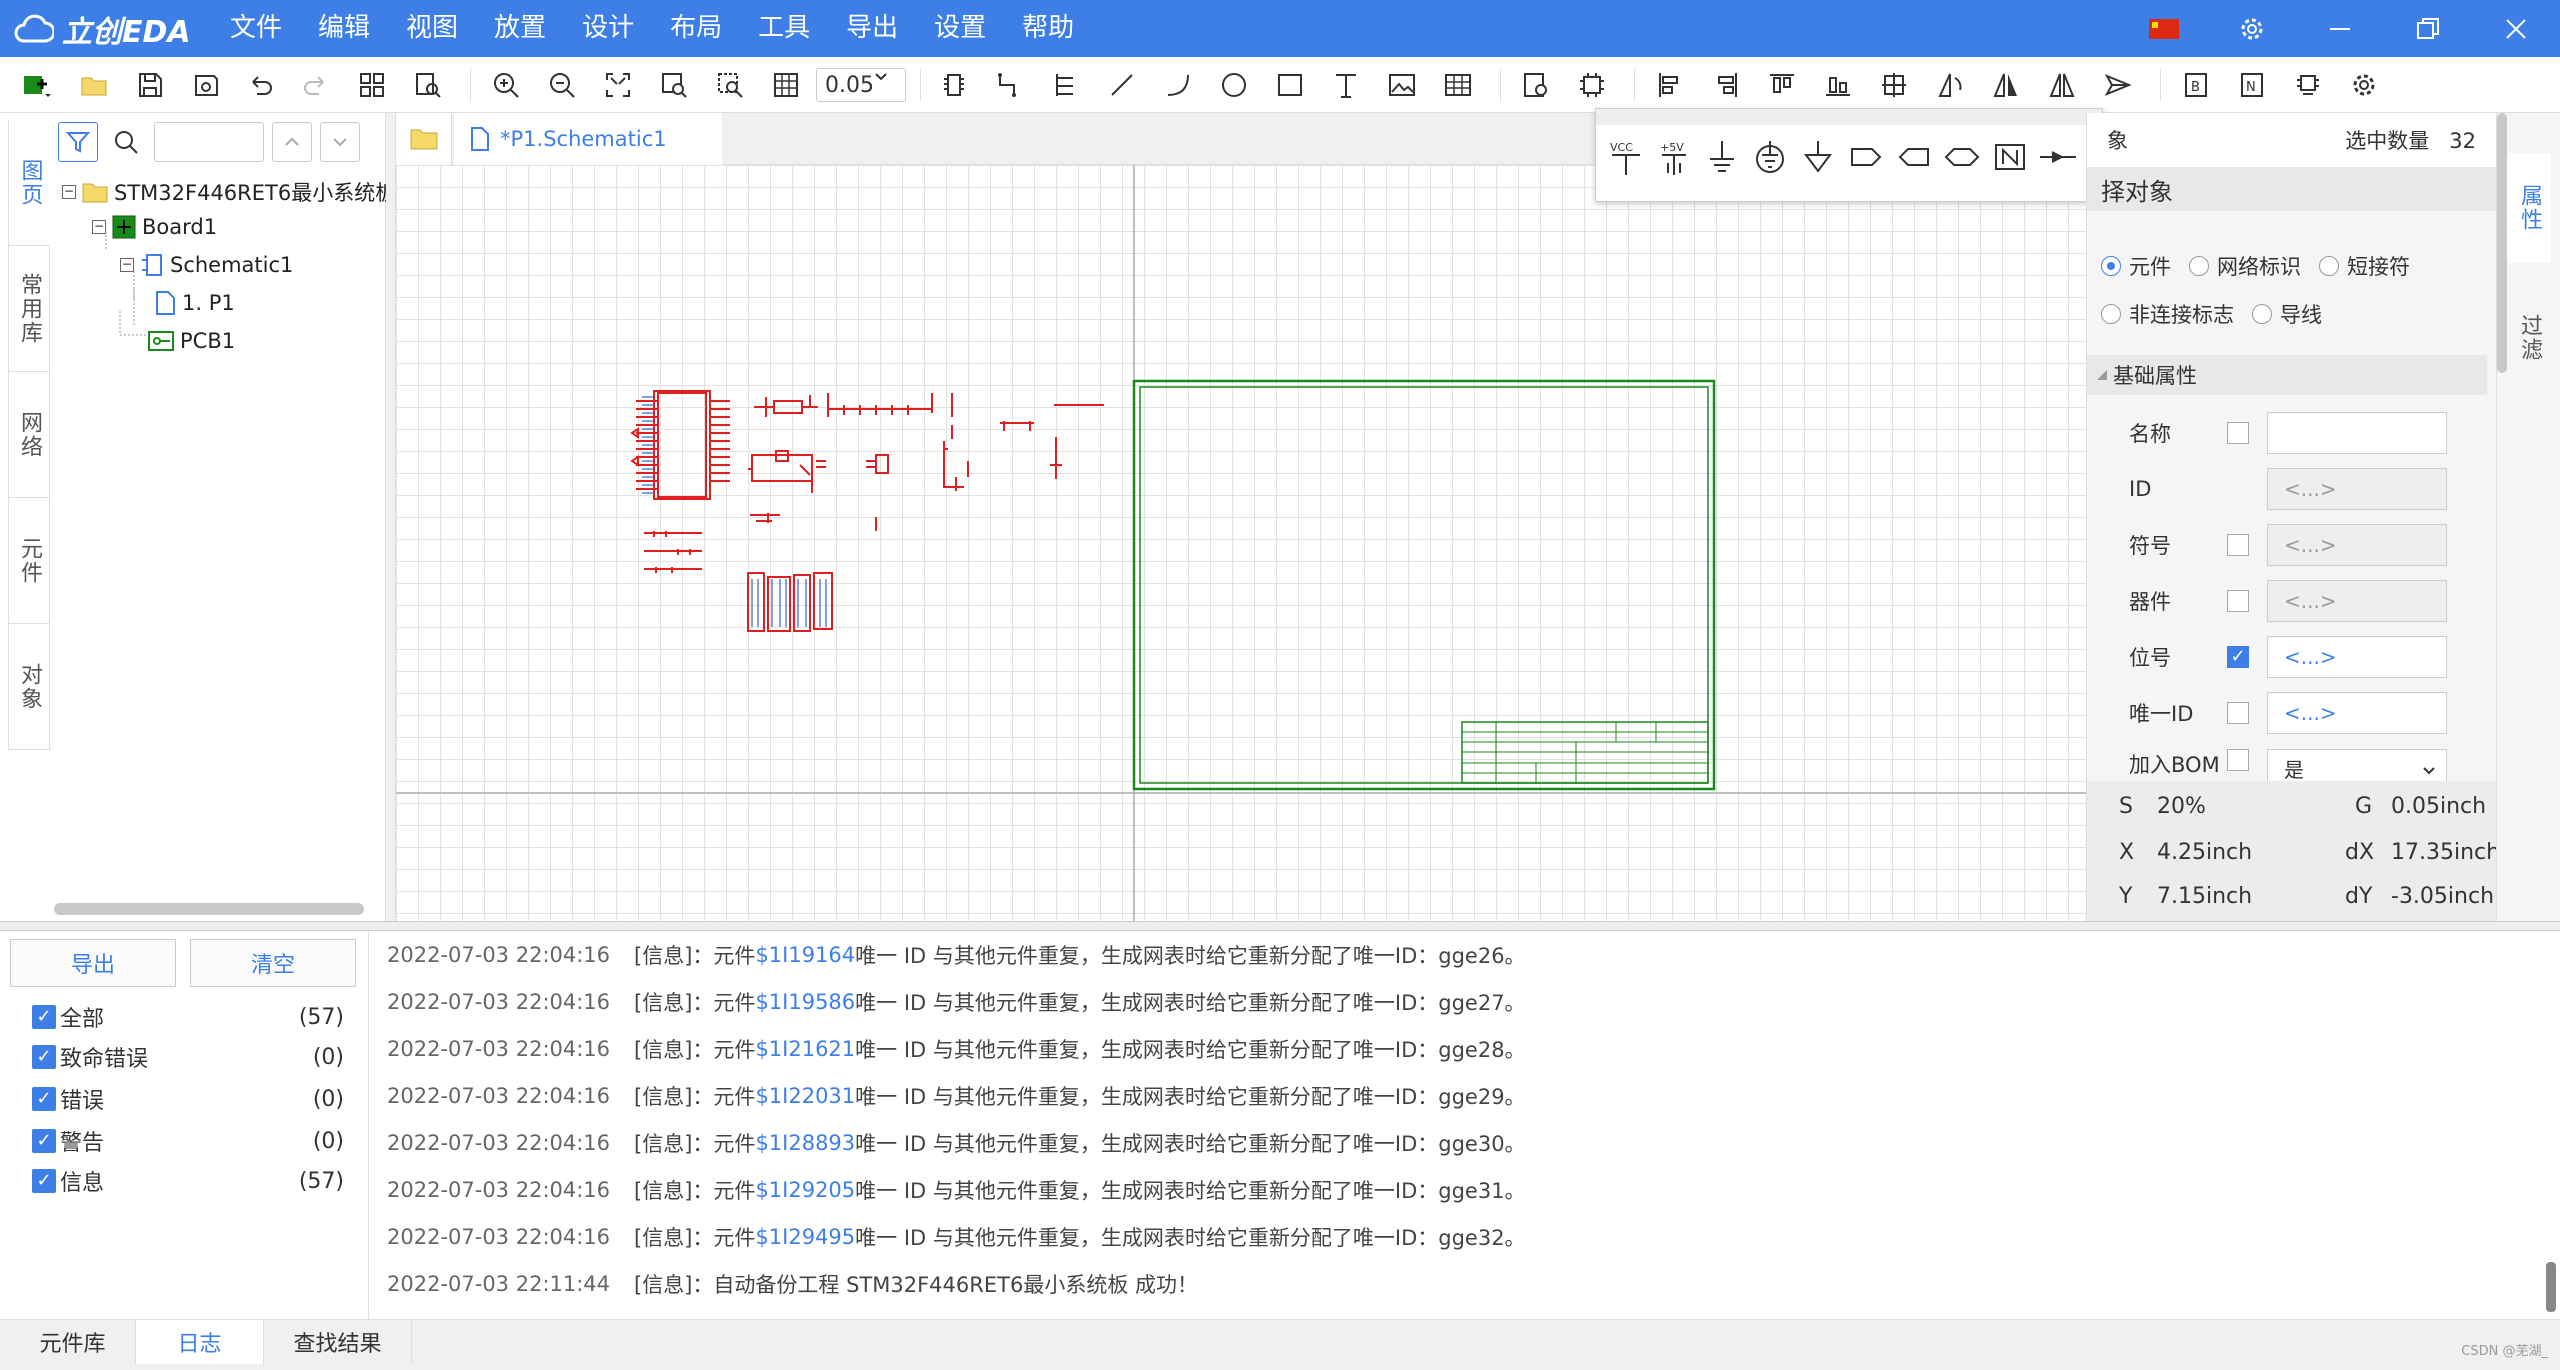  Describe the element at coordinates (506, 85) in the screenshot. I see `zoom-in-button` at that location.